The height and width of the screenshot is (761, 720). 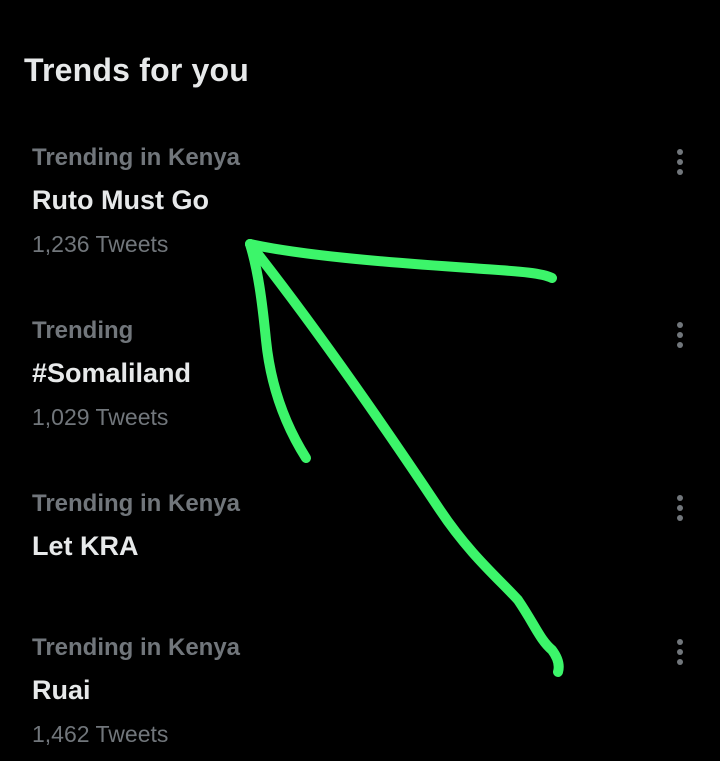 What do you see at coordinates (120, 200) in the screenshot?
I see `trend-name: Ruto Must Go` at bounding box center [120, 200].